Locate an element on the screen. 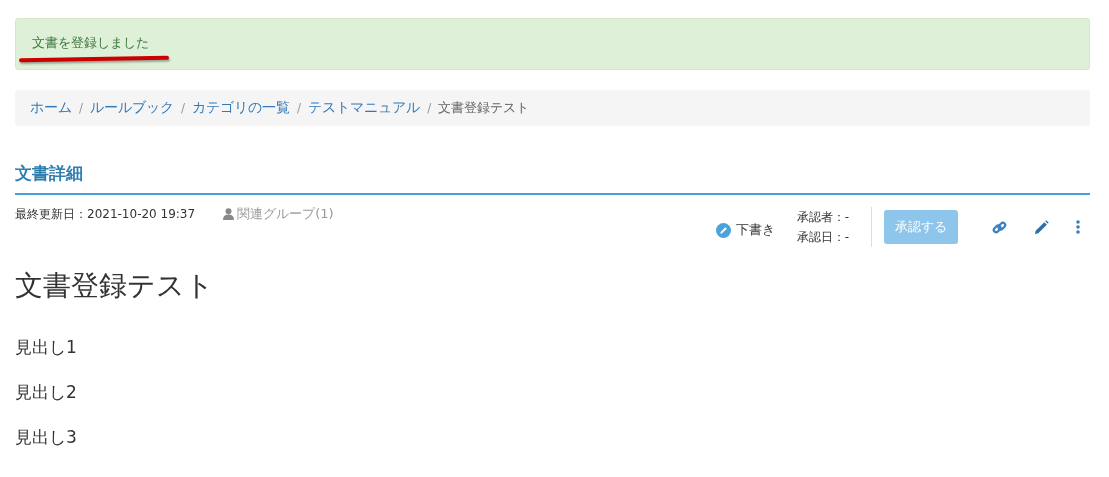 This screenshot has width=1109, height=477. breadcrumb-link: ホーム is located at coordinates (51, 108).